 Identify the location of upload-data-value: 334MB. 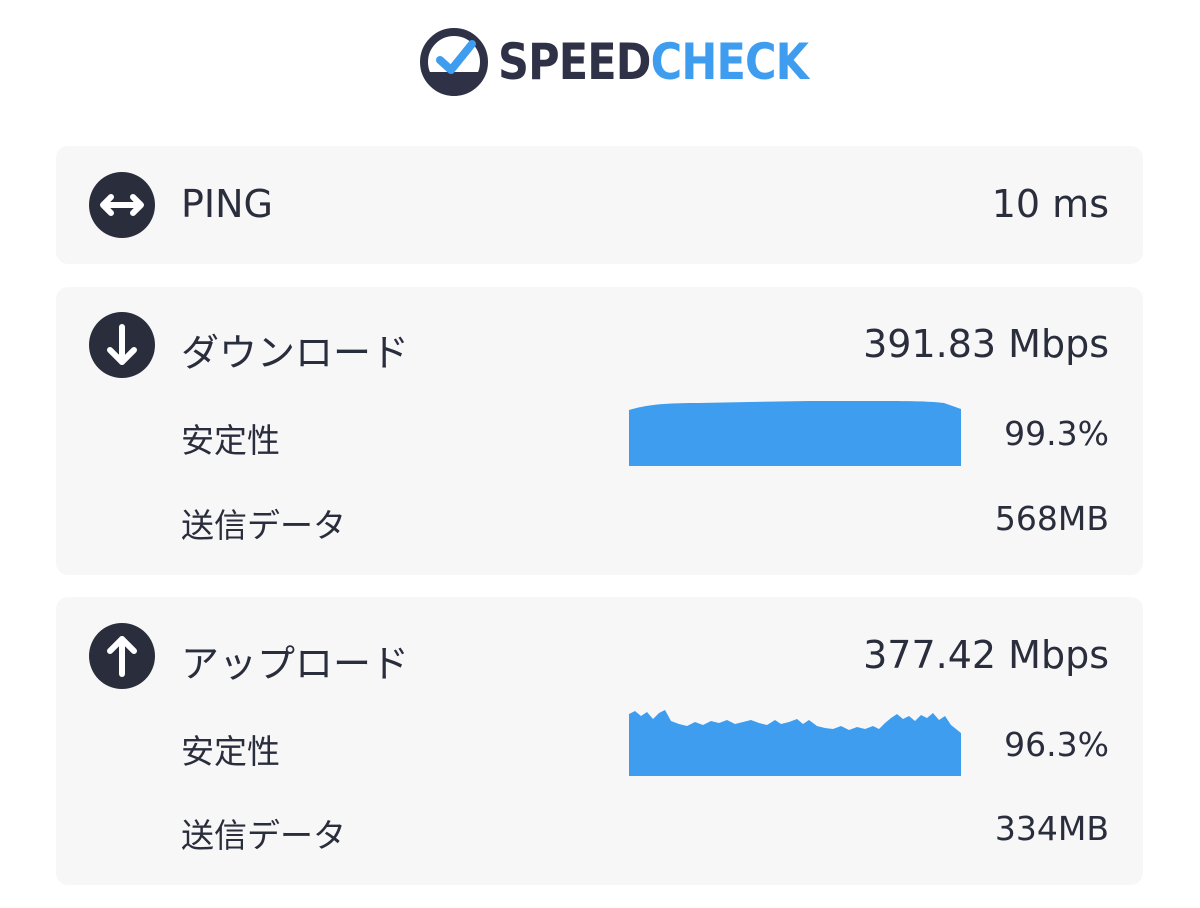
(1051, 828).